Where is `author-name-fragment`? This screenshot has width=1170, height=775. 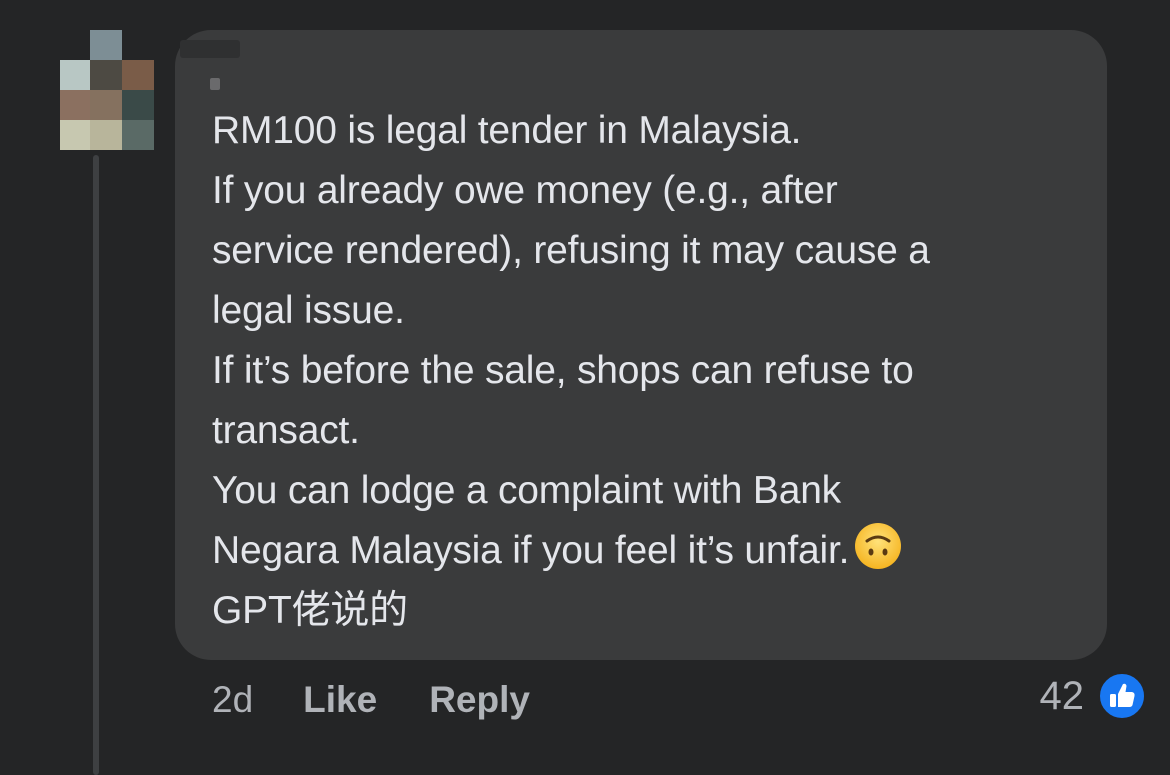 author-name-fragment is located at coordinates (215, 84).